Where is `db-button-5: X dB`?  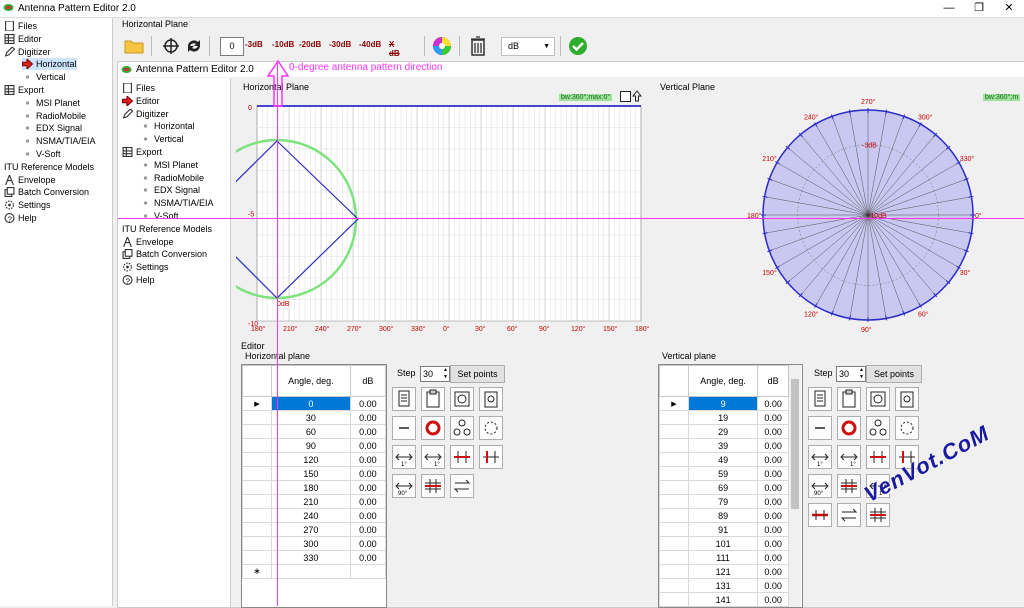
db-button-5: X dB is located at coordinates (394, 49).